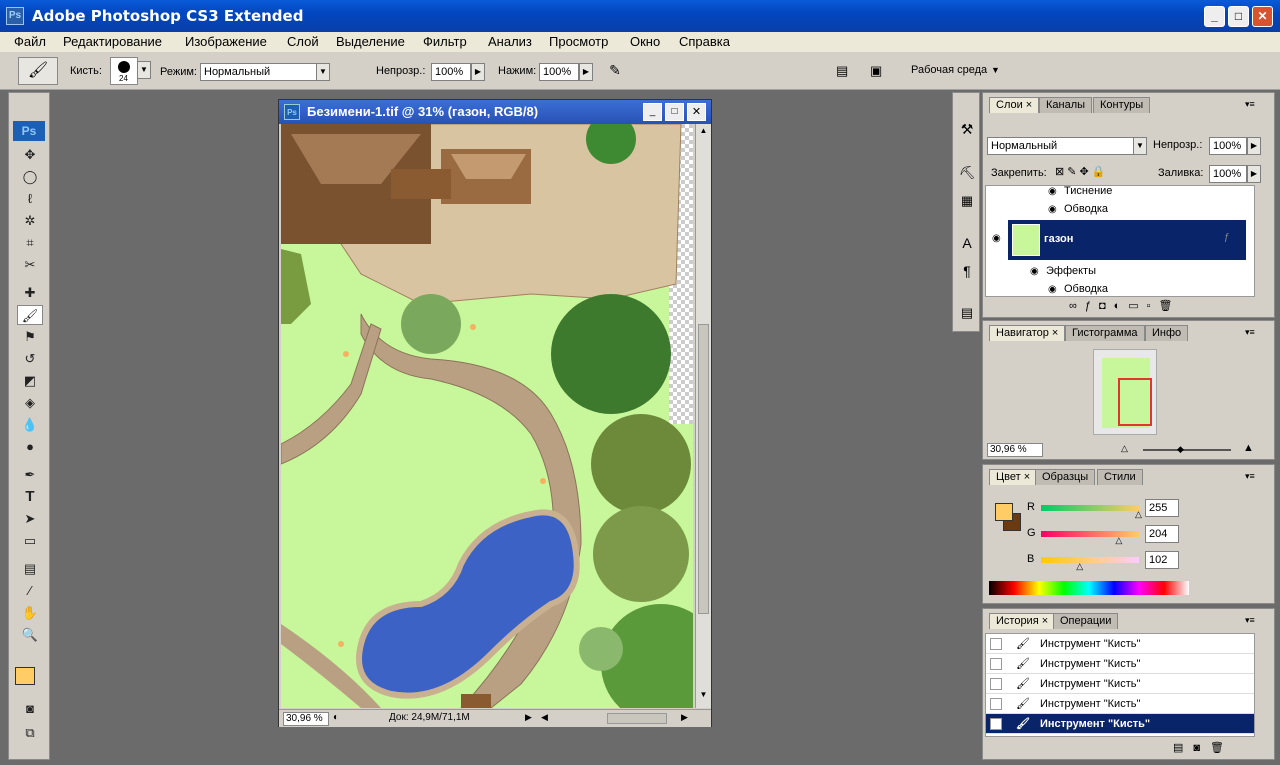 The height and width of the screenshot is (765, 1280). What do you see at coordinates (259, 72) in the screenshot?
I see `mode-select: Нормальный` at bounding box center [259, 72].